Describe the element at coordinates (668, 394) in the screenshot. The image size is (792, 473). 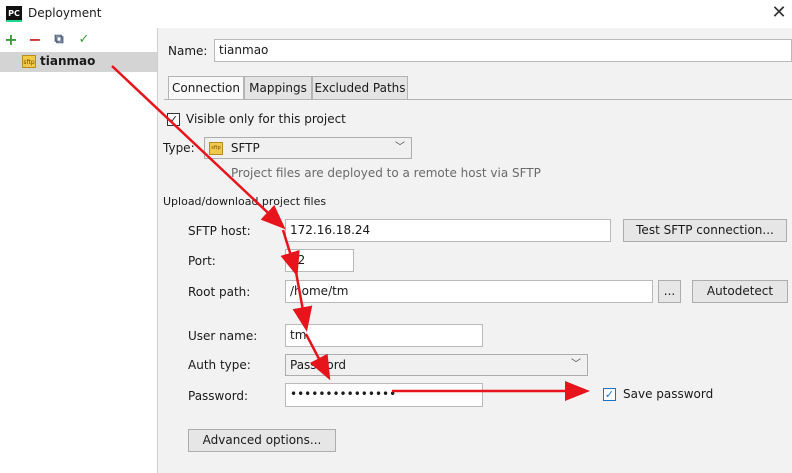
I see `save-password-label: Save password` at that location.